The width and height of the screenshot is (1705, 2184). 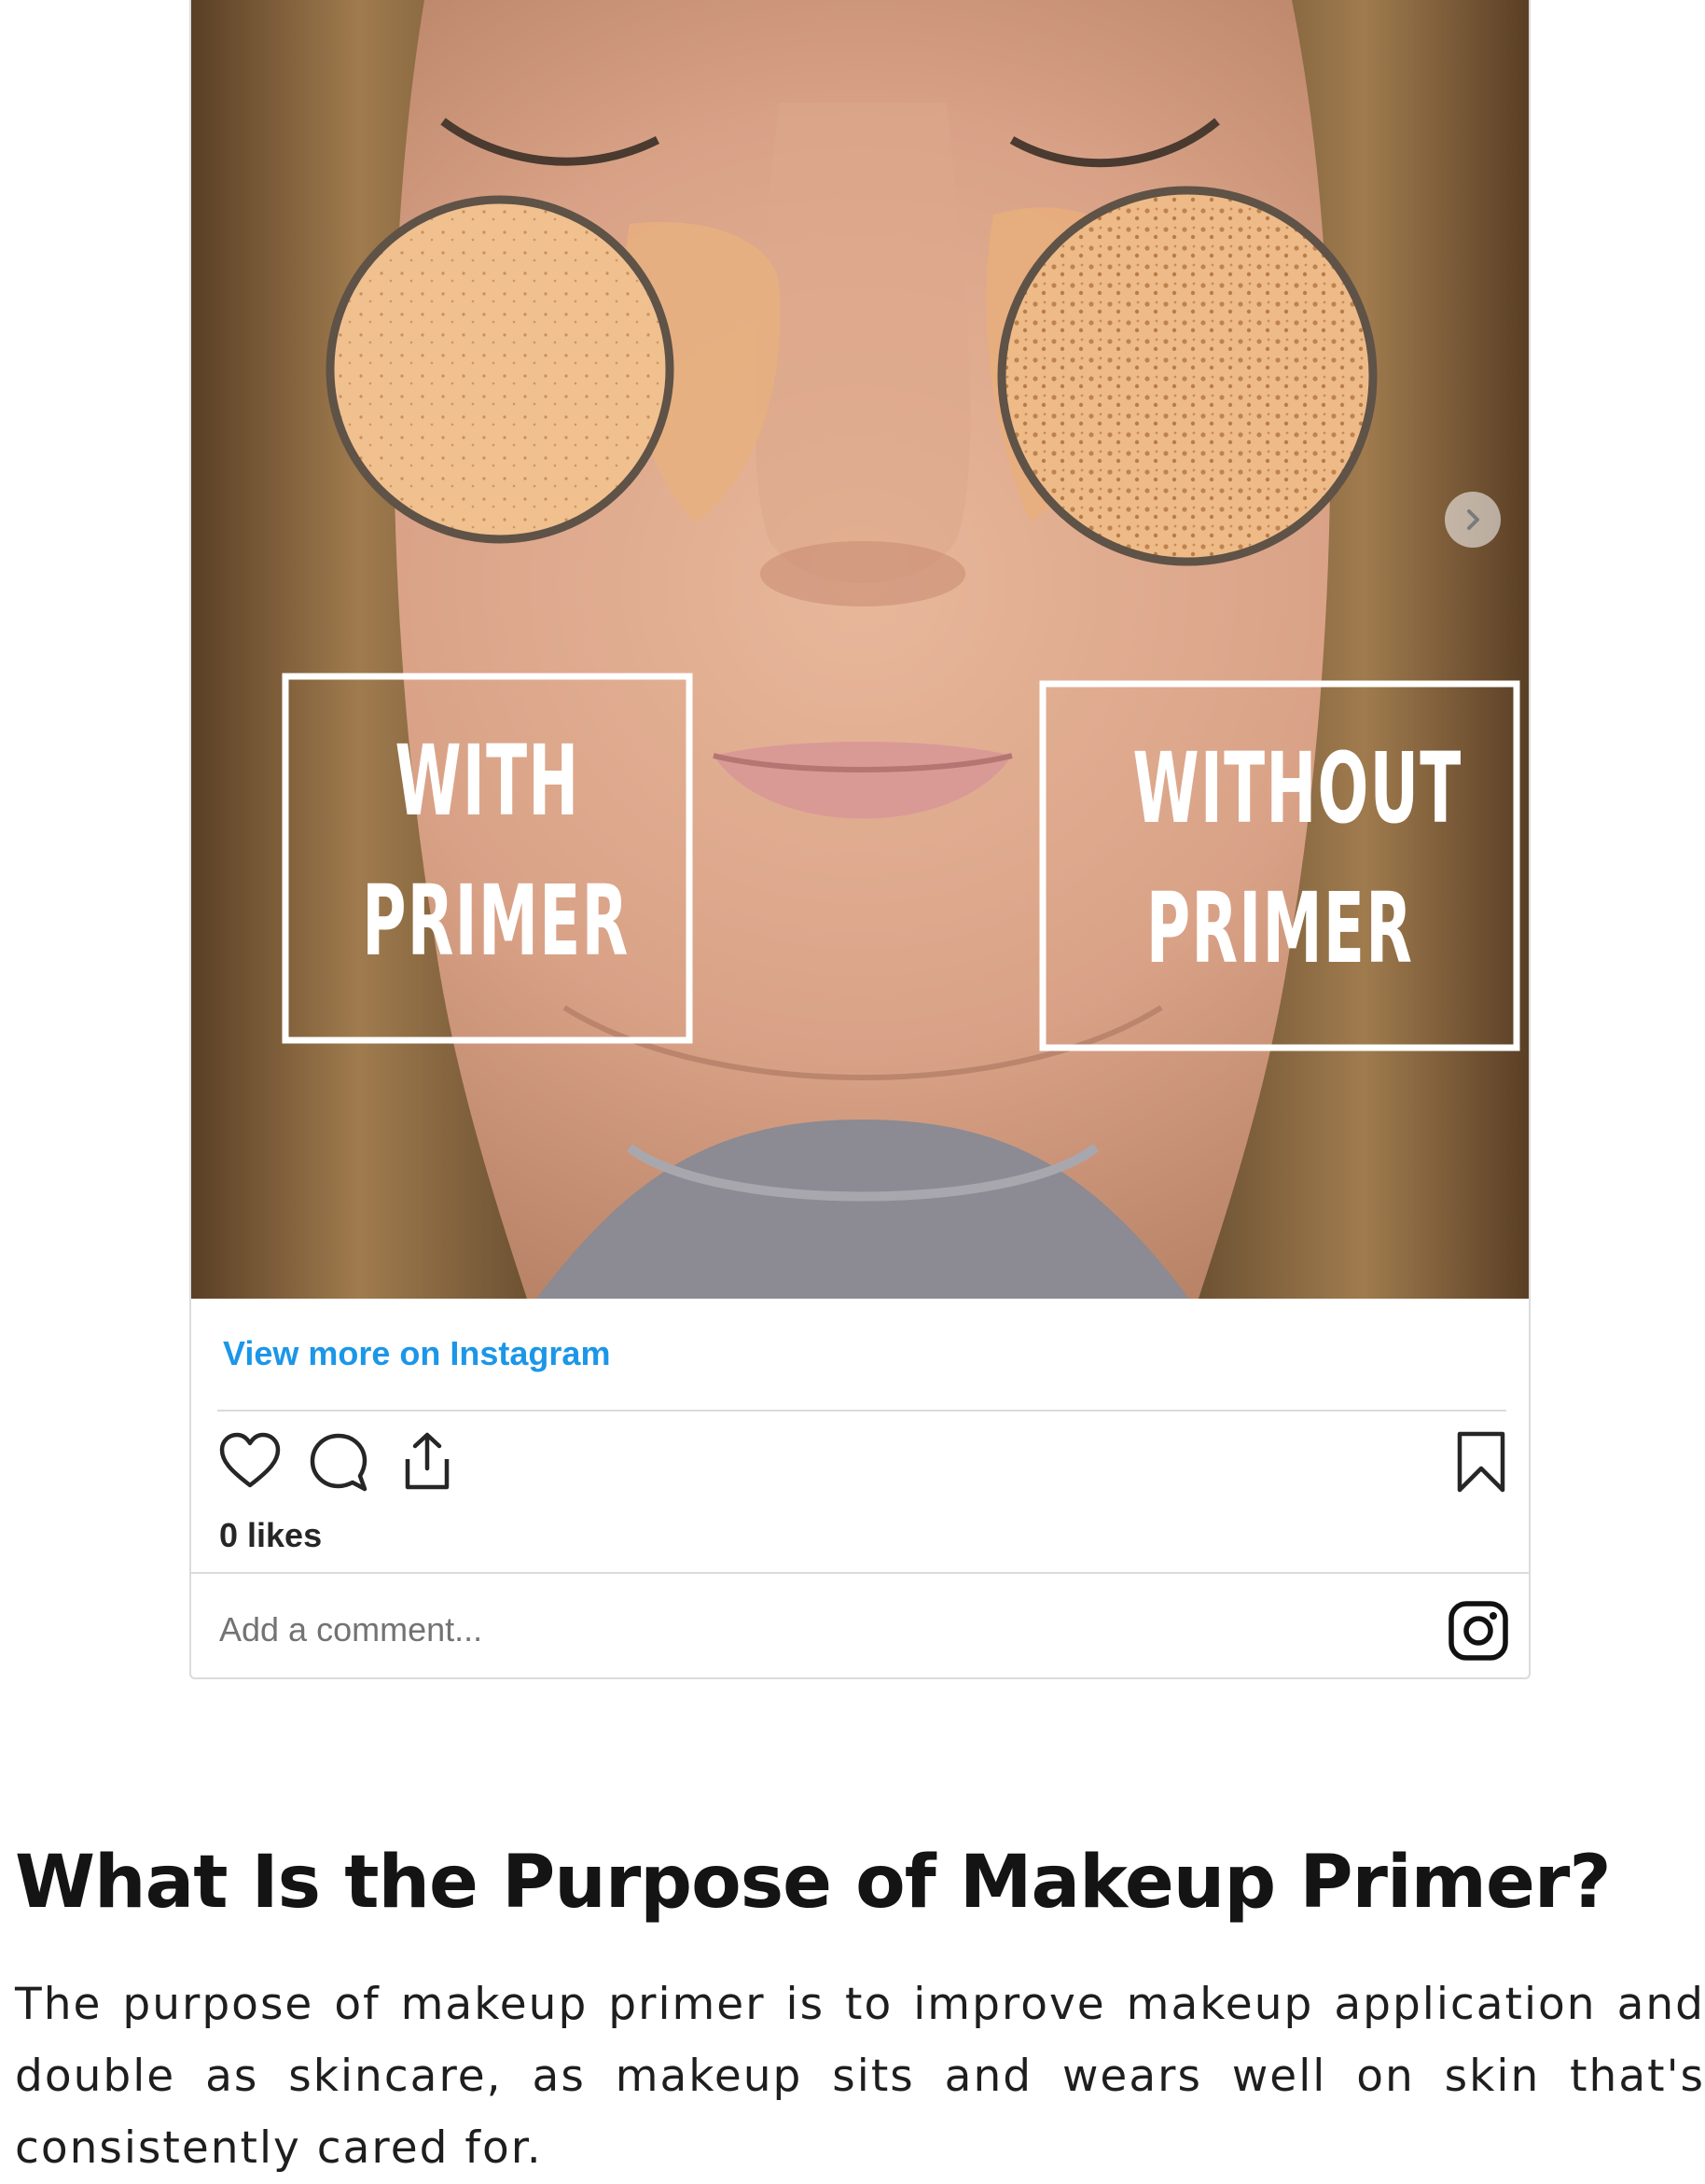 I want to click on carousel-next-button, so click(x=1473, y=520).